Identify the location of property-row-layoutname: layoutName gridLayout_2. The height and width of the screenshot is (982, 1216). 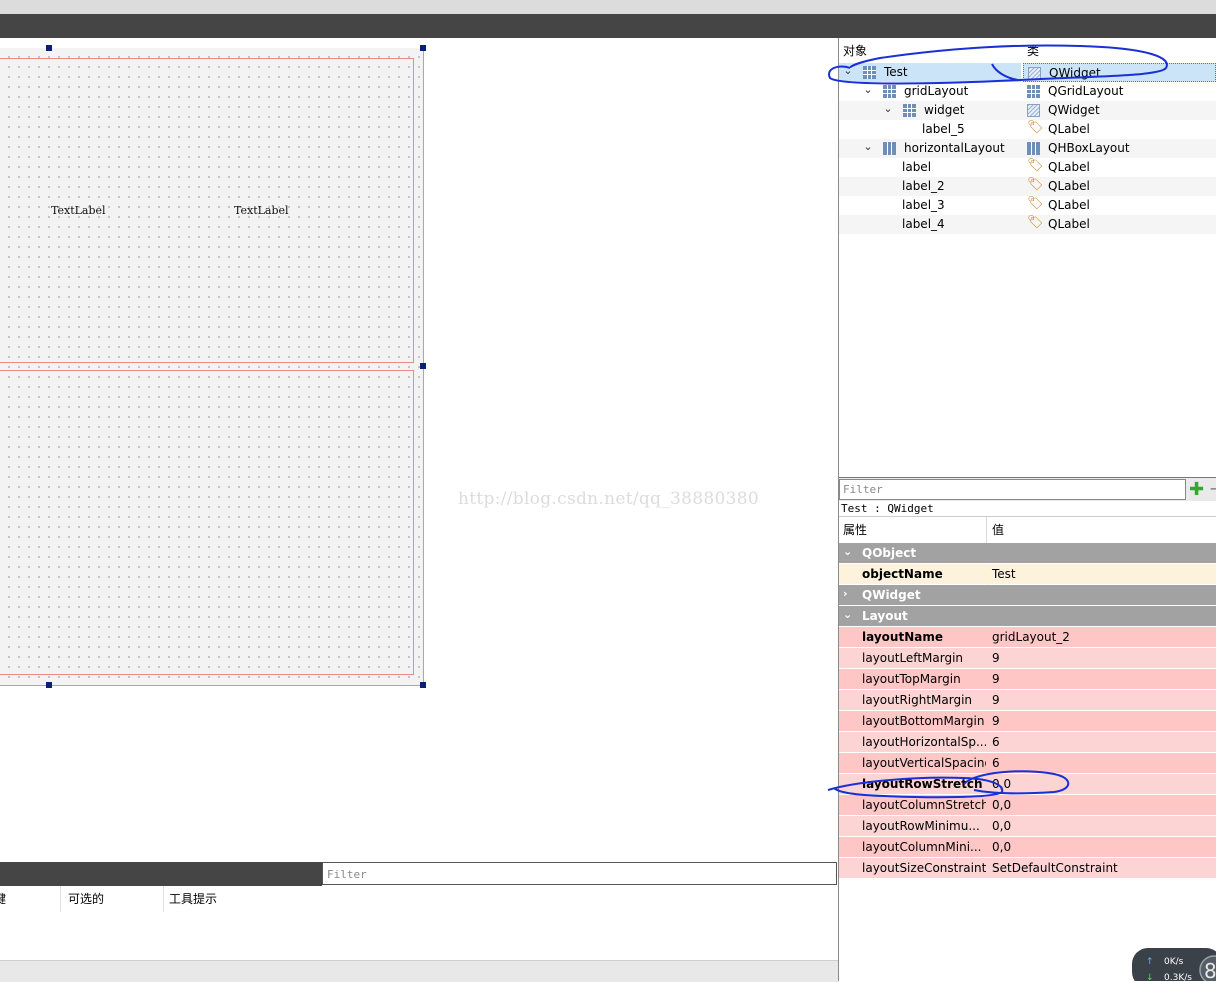
(1027, 637).